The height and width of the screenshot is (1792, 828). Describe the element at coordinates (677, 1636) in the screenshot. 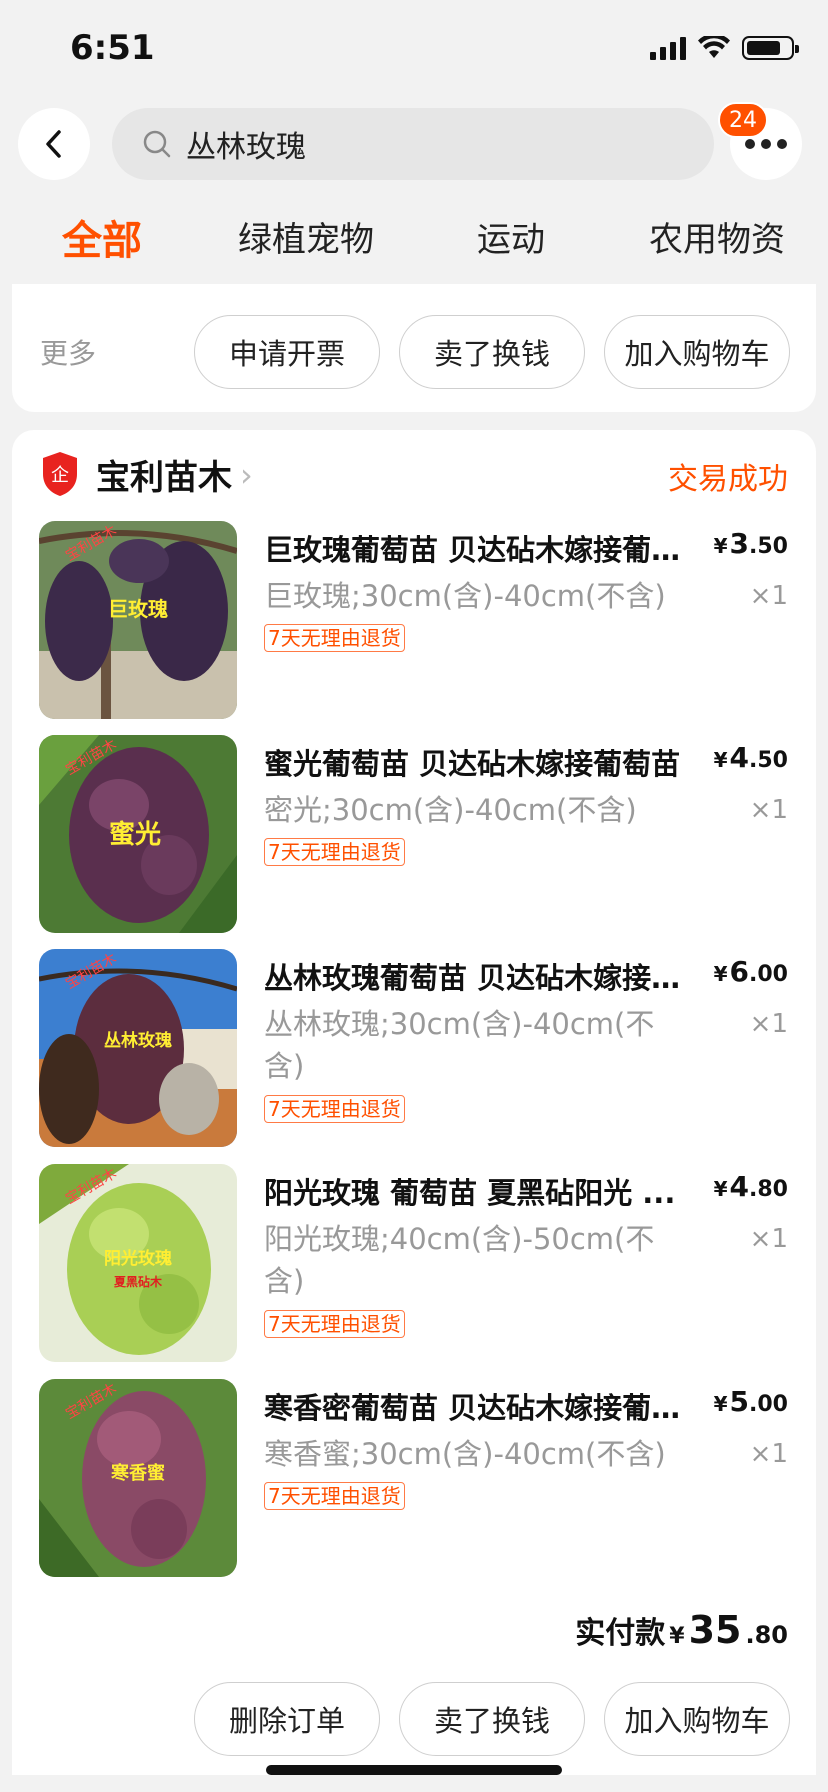

I see `total-currency: ¥` at that location.